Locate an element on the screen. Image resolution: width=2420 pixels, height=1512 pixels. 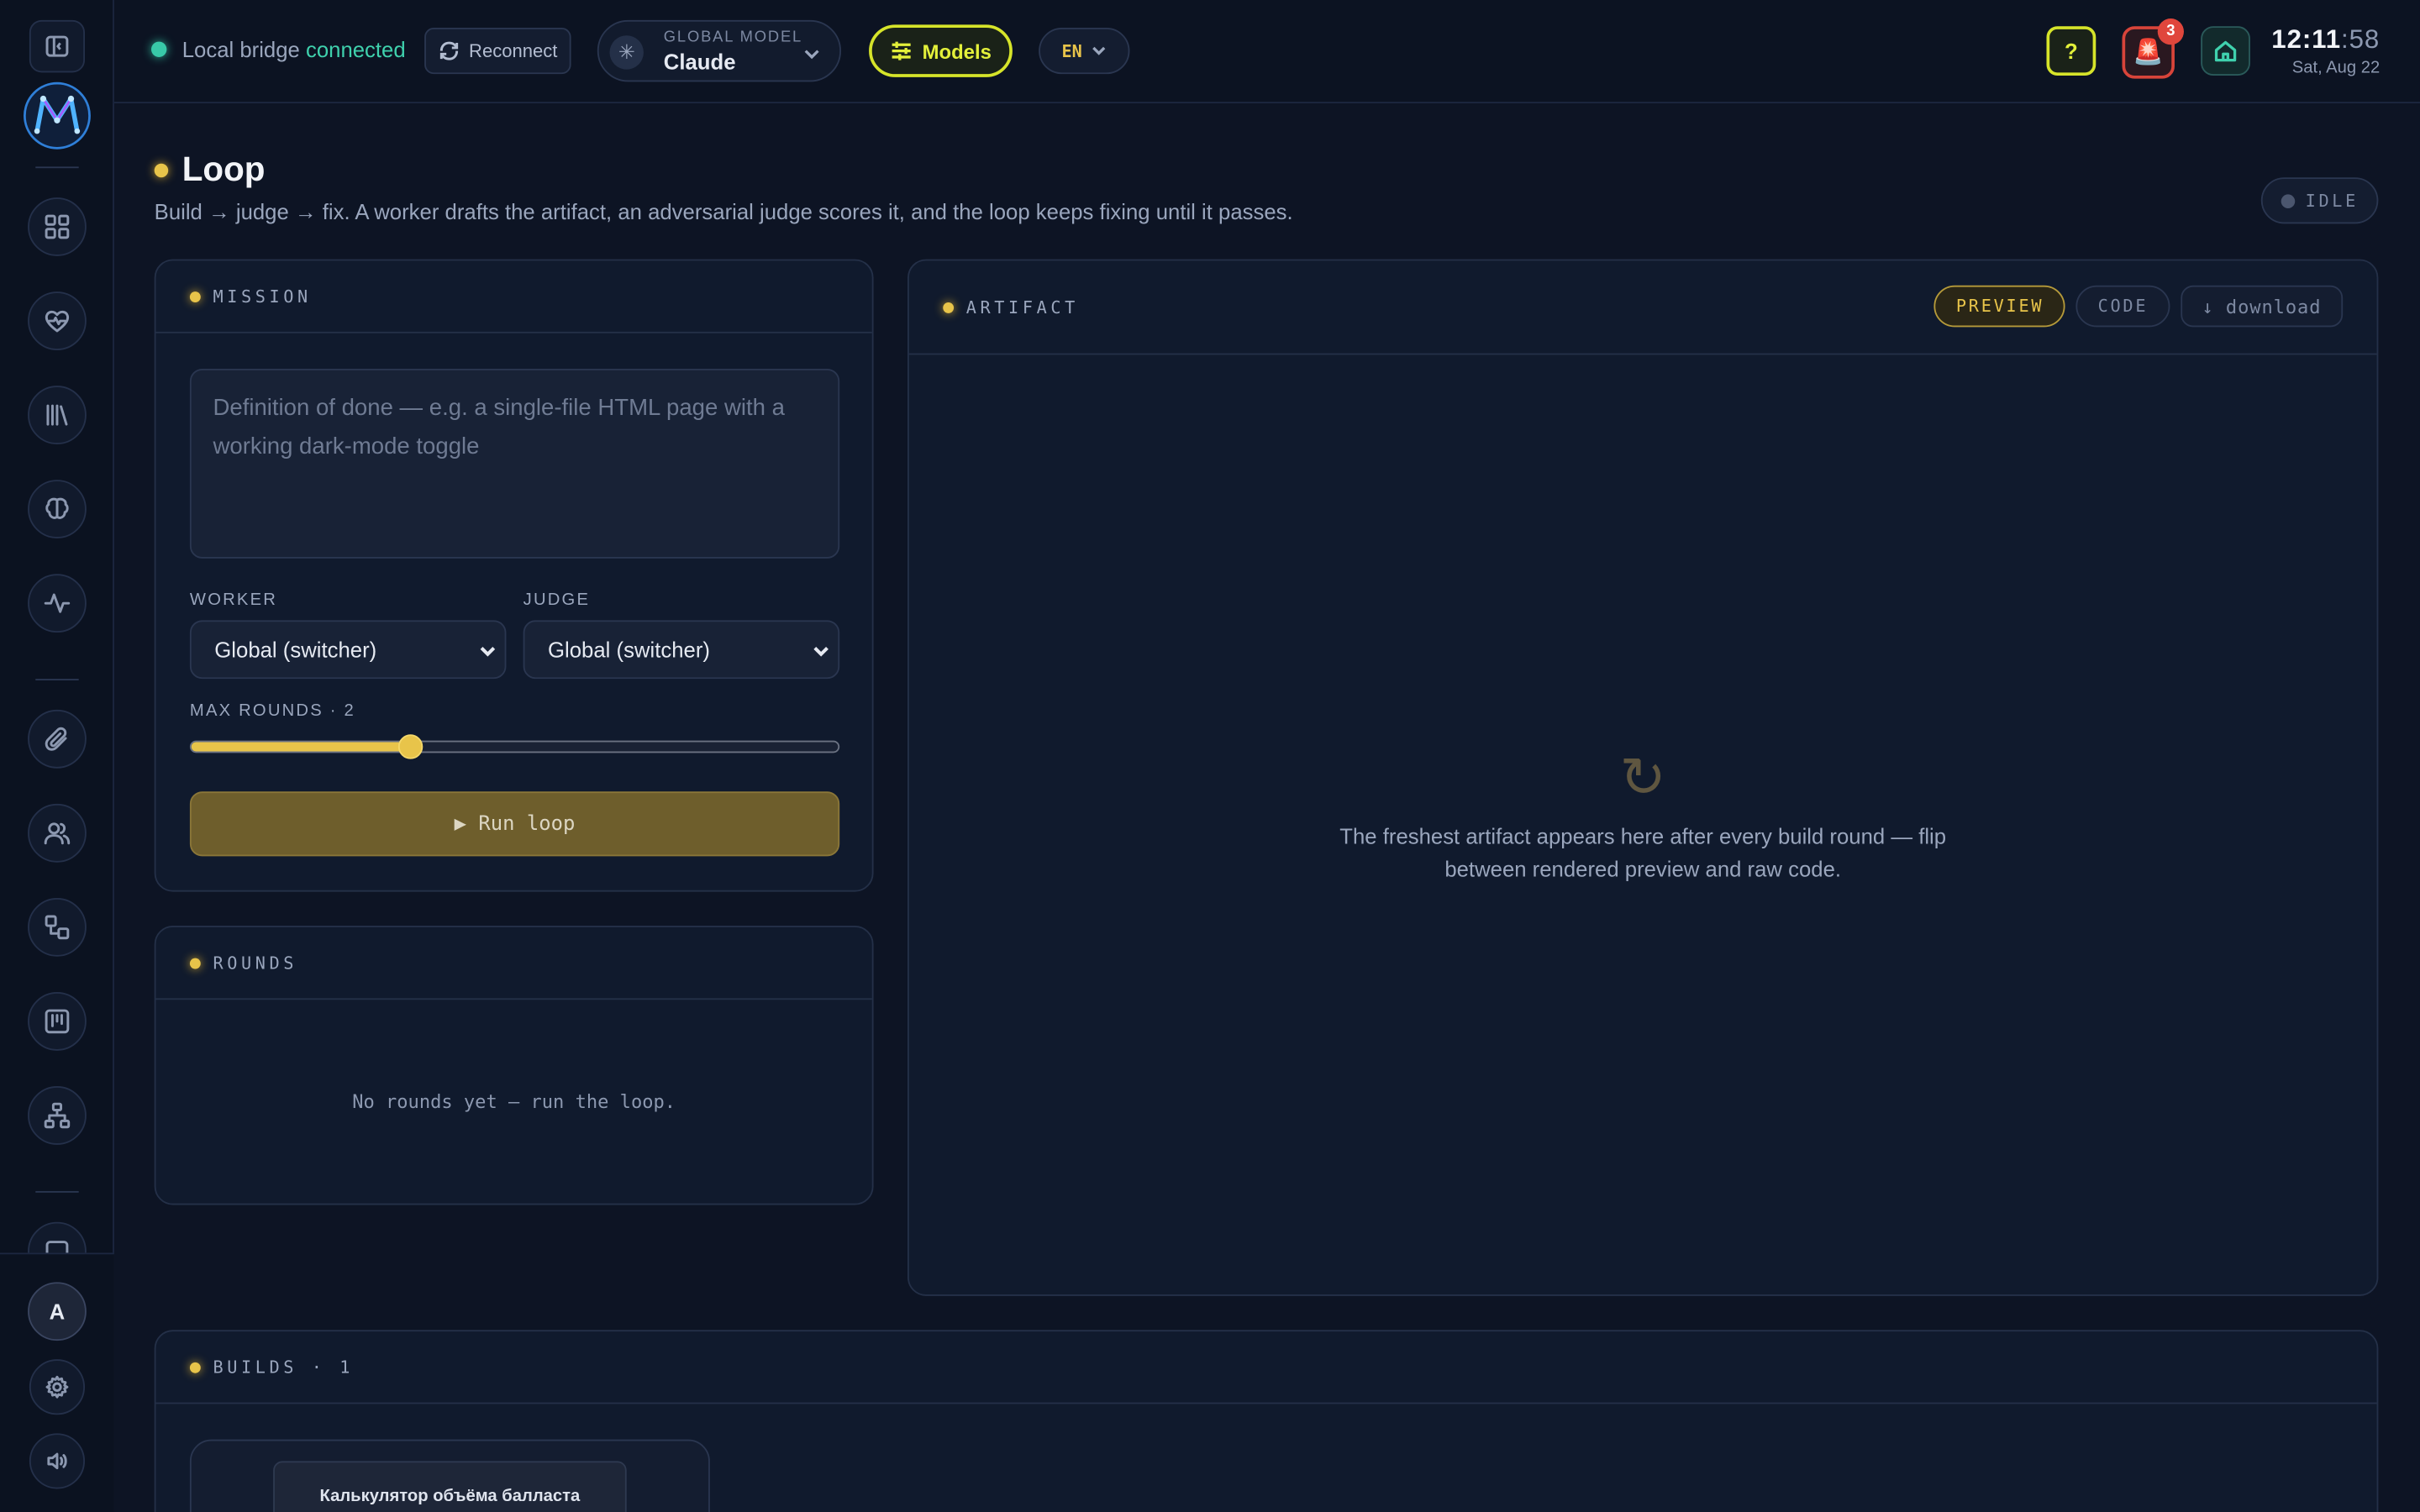
help-label: ? is located at coordinates (2071, 51).